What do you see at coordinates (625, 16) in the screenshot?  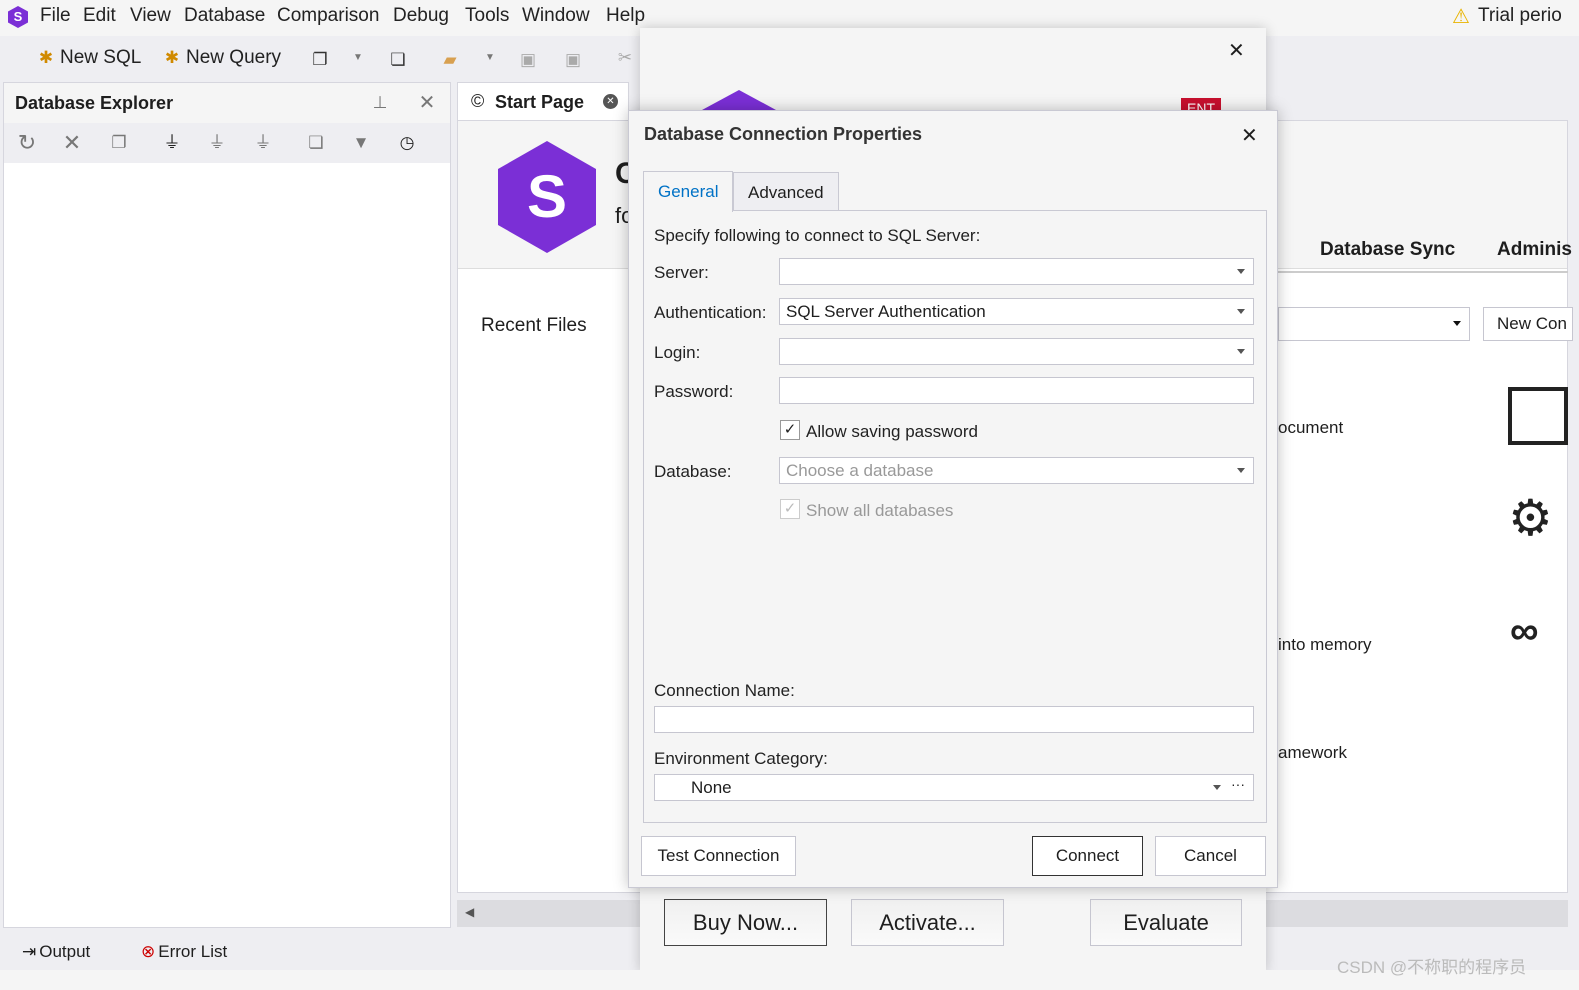 I see `menu-help: Help` at bounding box center [625, 16].